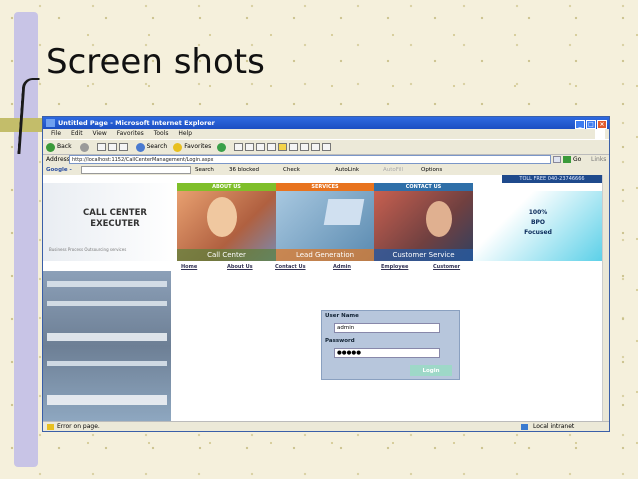 The height and width of the screenshot is (479, 638). Describe the element at coordinates (598, 159) in the screenshot. I see `links-button: Links` at that location.